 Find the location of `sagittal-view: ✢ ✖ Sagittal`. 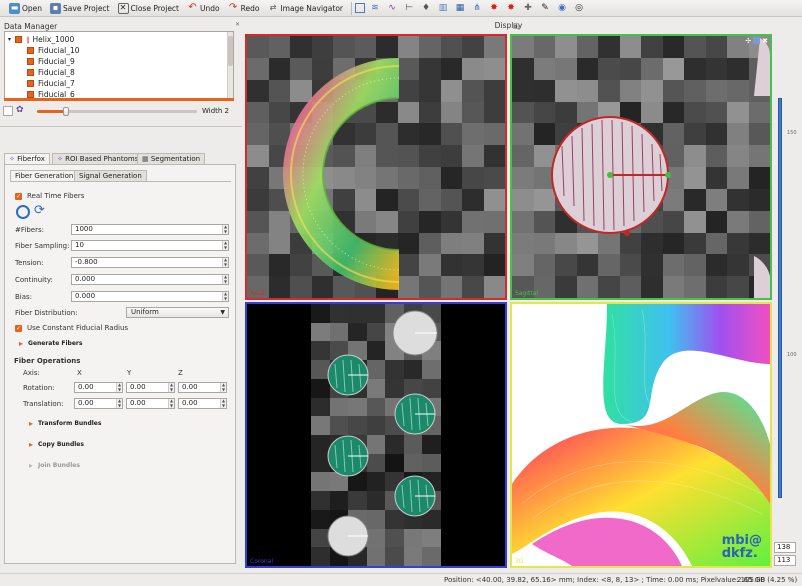

sagittal-view: ✢ ✖ Sagittal is located at coordinates (641, 167).